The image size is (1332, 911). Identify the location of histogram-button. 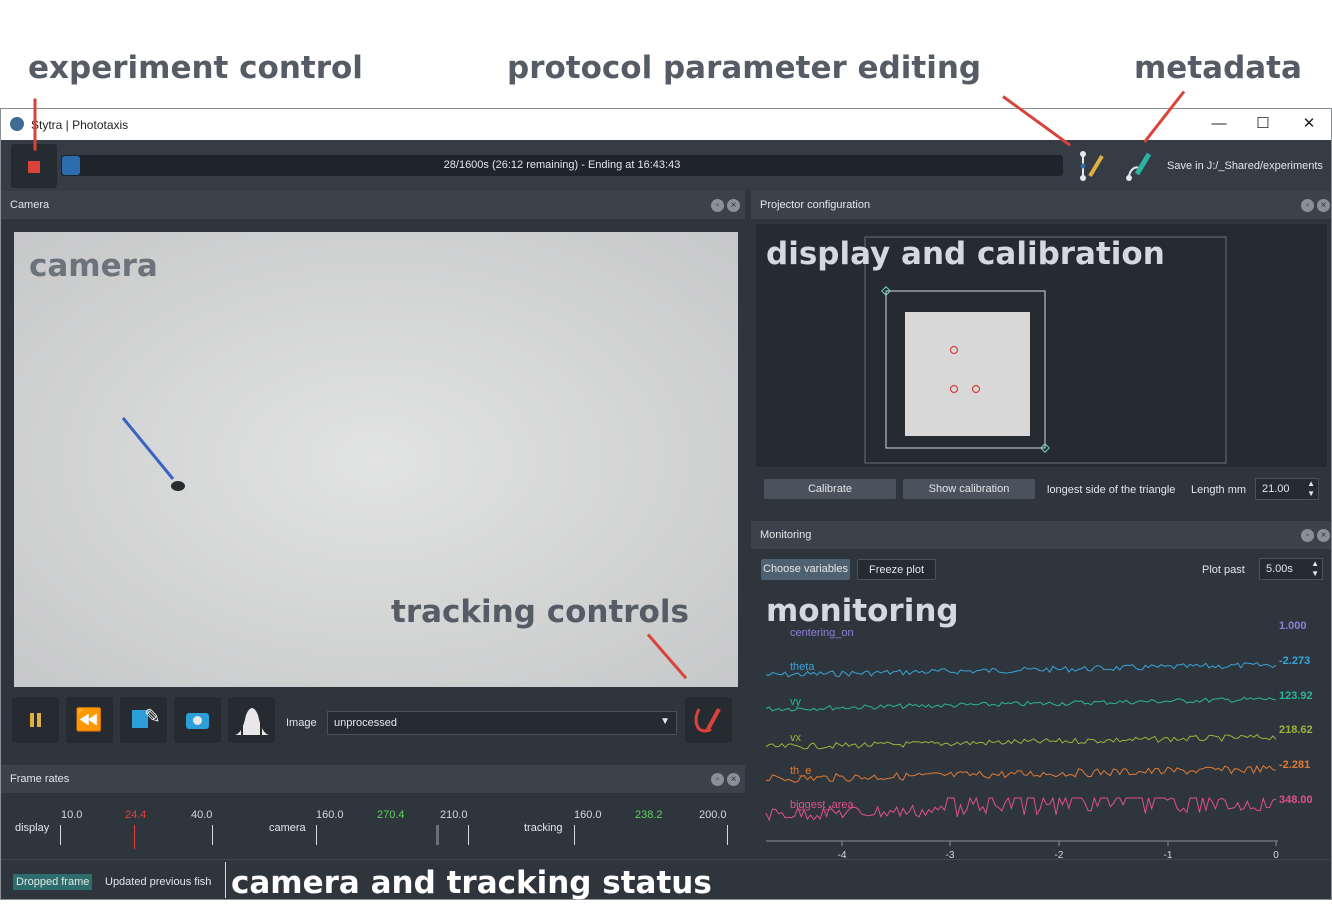
(251, 720).